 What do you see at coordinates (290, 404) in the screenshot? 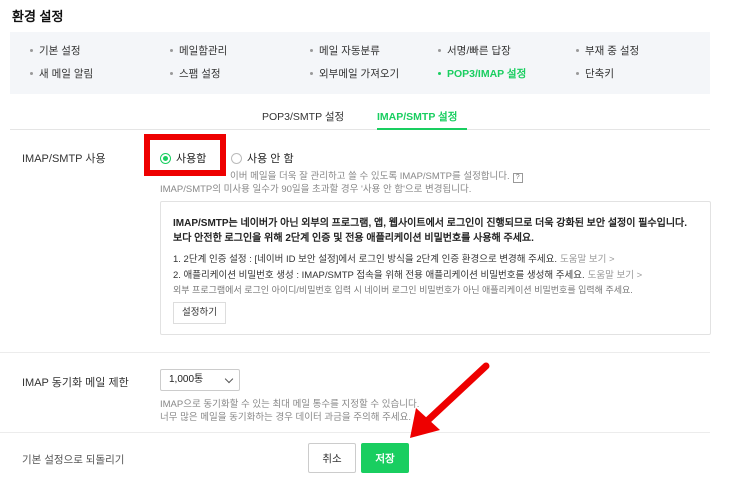
I see `sync-help-line1: IMAP으로 동기화할 수 있는 최대 메일 통수를 지정할 수 있습니다.` at bounding box center [290, 404].